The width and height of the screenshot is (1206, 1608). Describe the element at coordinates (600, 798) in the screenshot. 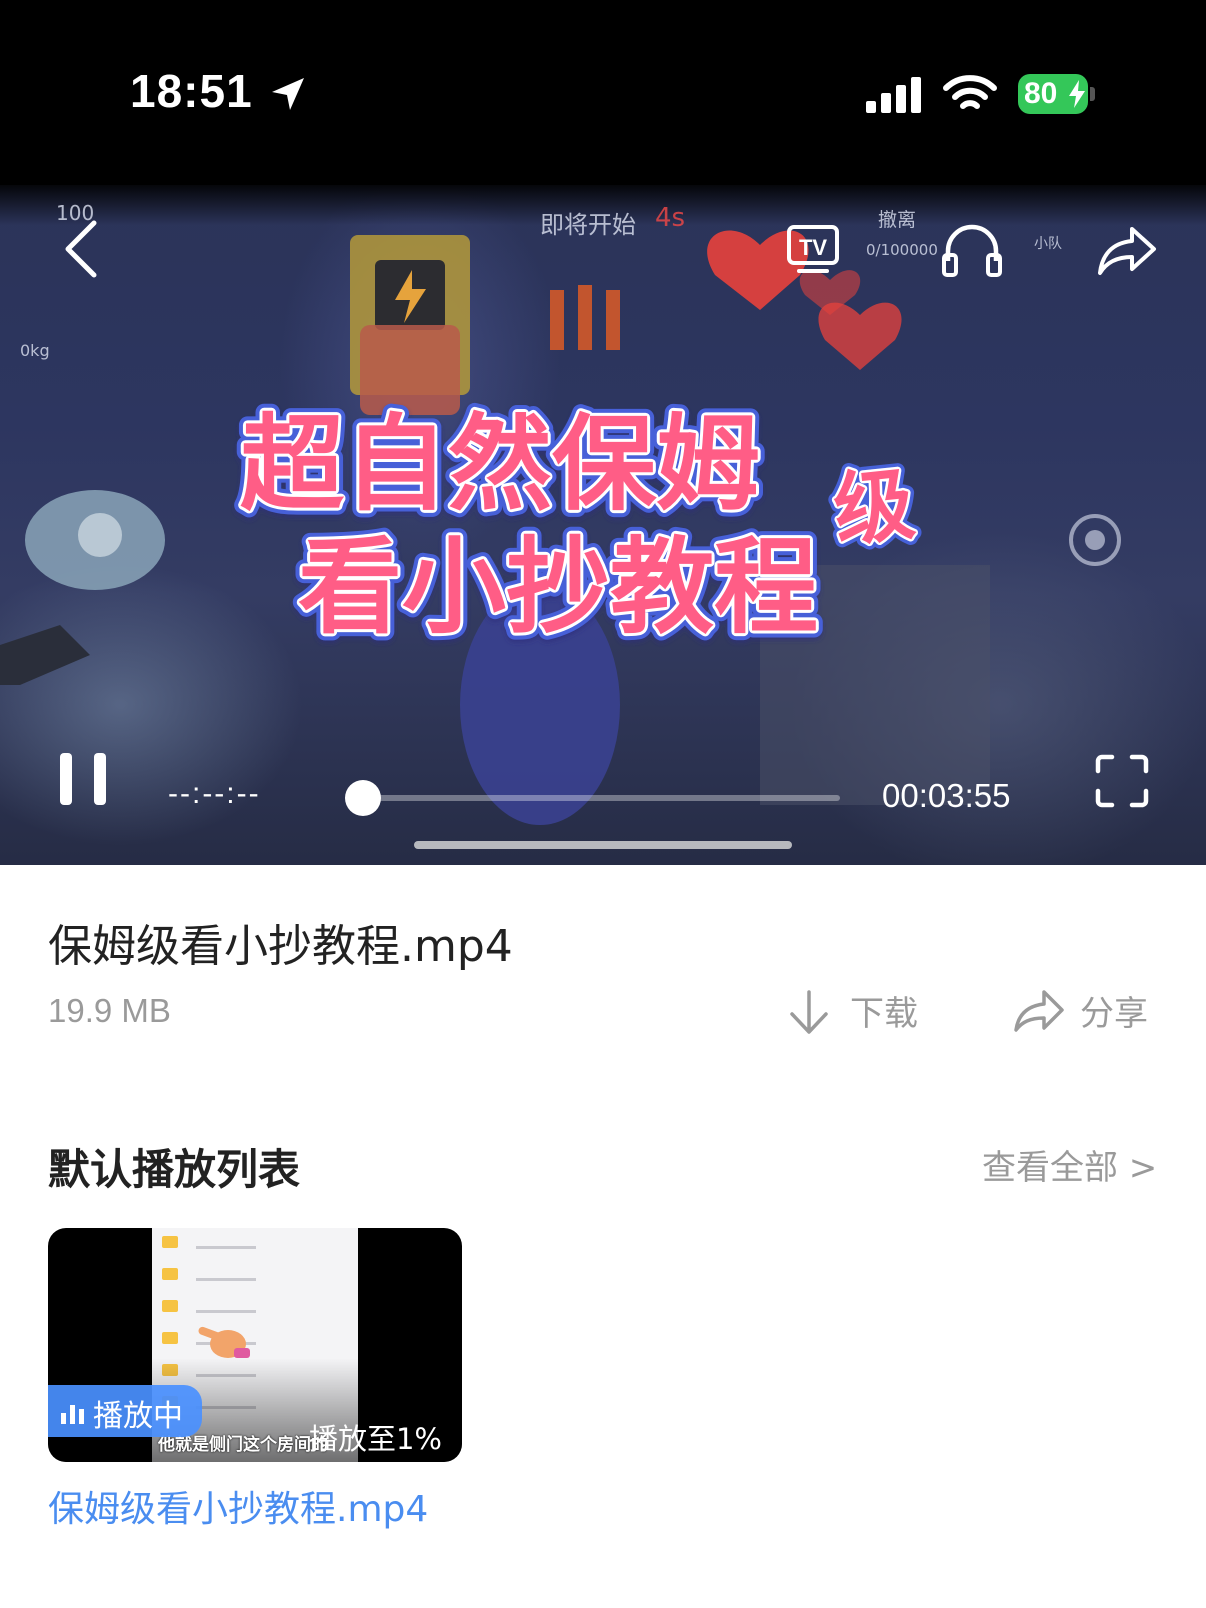

I see `progress-bar` at that location.